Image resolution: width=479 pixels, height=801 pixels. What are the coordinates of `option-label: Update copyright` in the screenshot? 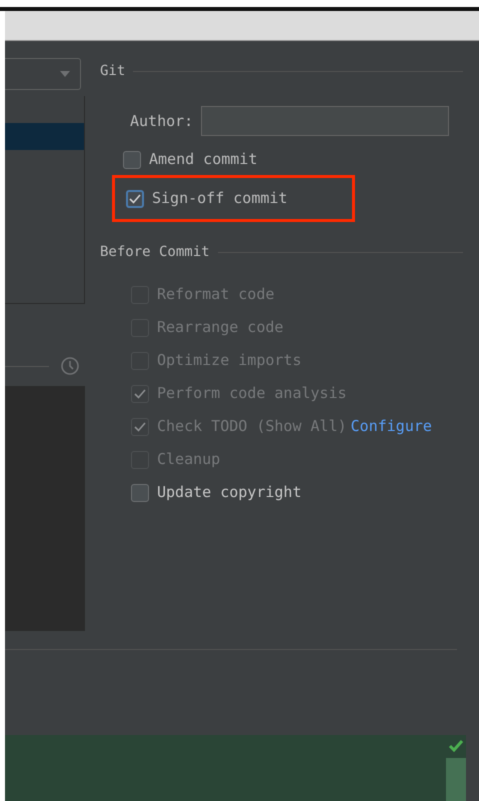 It's located at (229, 492).